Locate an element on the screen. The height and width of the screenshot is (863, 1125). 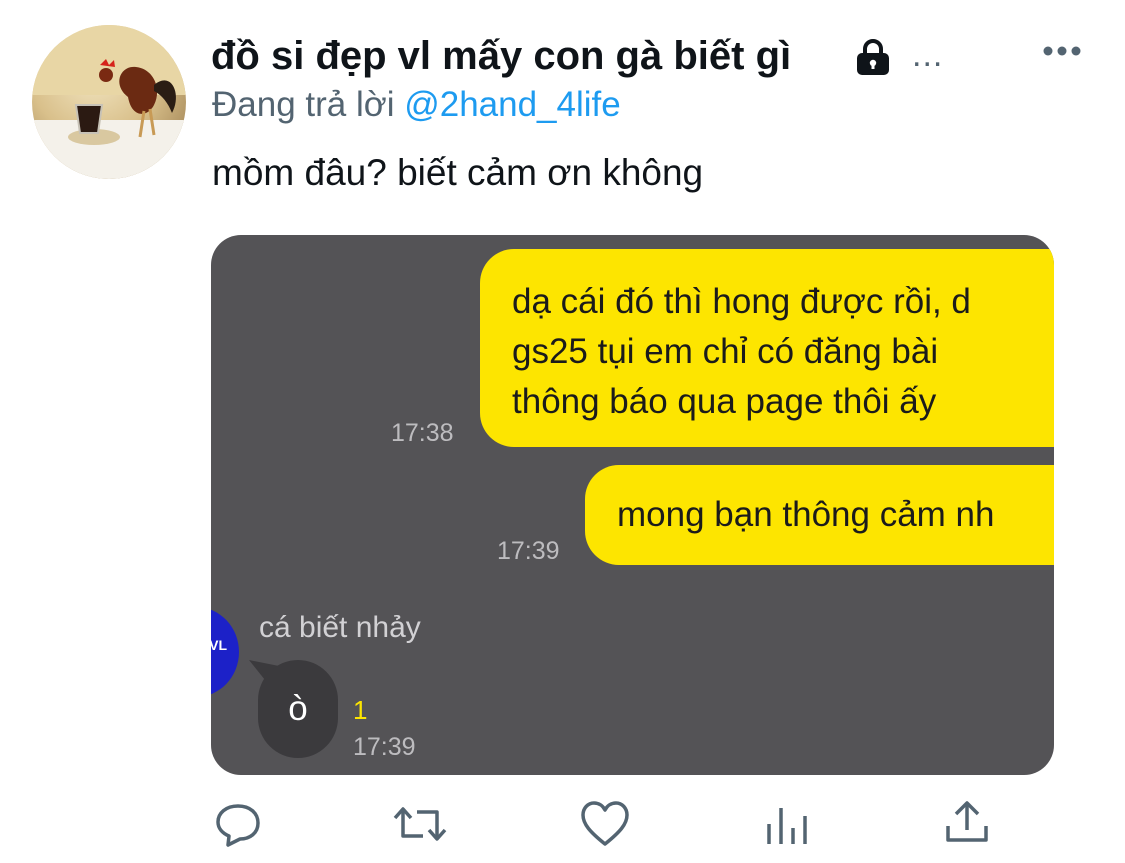
unread-count: 1 is located at coordinates (360, 710).